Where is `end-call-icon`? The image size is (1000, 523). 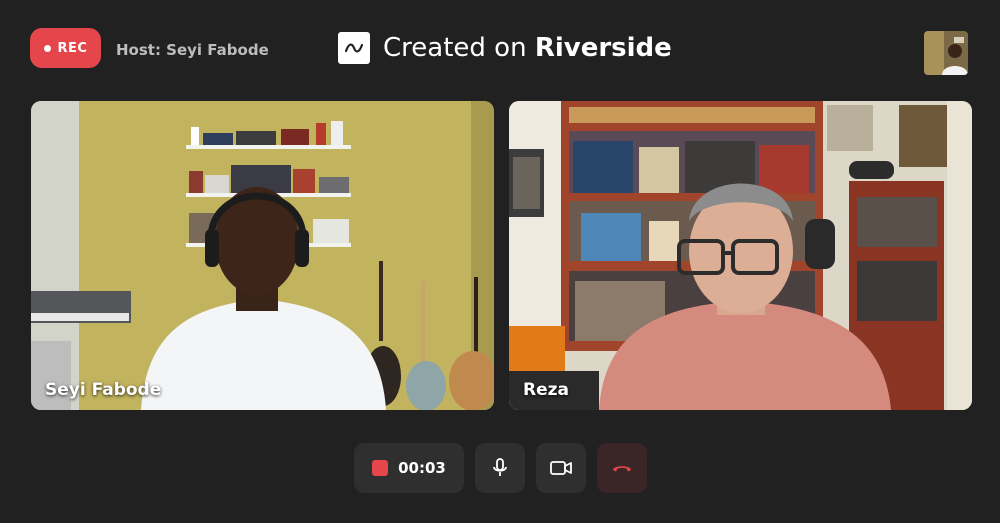 end-call-icon is located at coordinates (622, 469).